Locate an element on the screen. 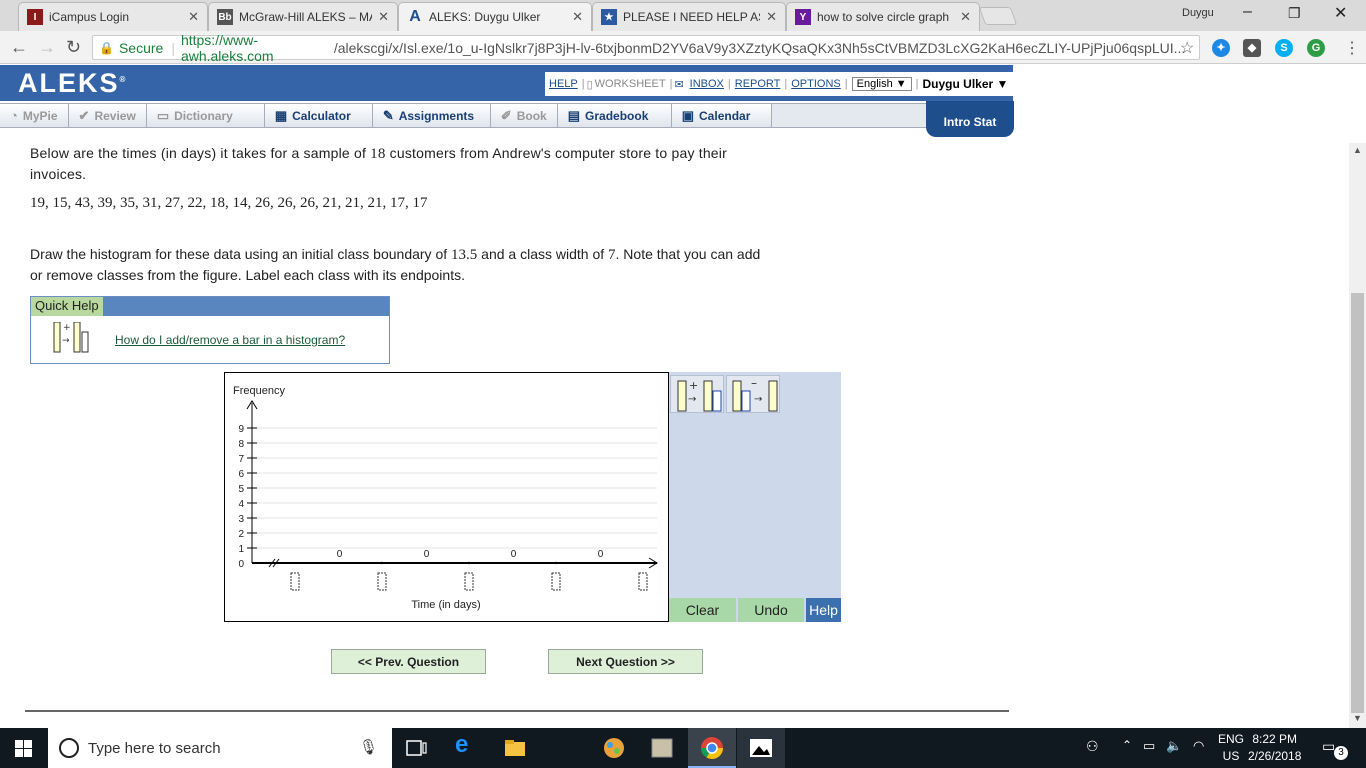  quick-help-title: Quick Help is located at coordinates (67, 306).